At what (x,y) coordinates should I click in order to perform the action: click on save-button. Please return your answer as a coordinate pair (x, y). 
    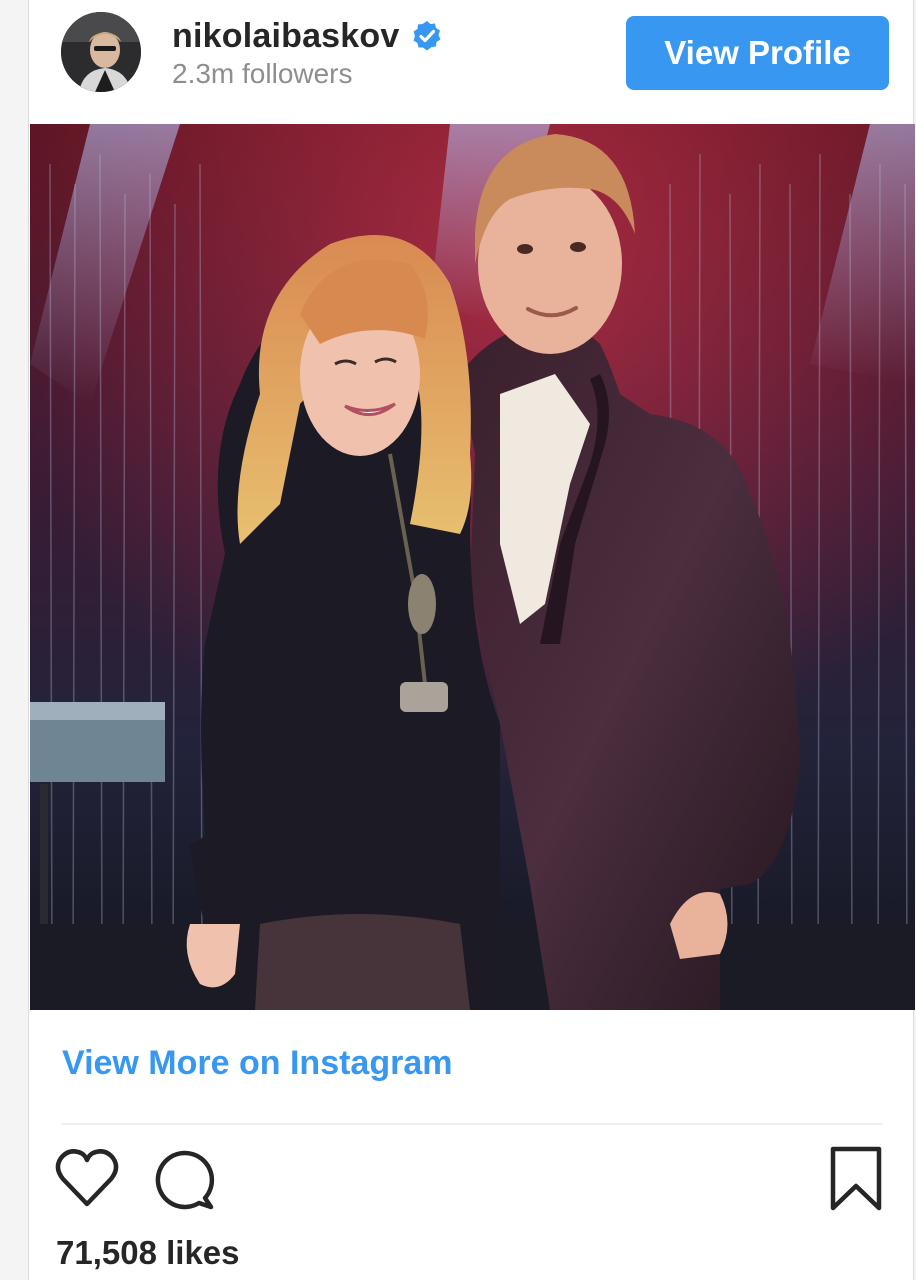
    Looking at the image, I should click on (856, 1179).